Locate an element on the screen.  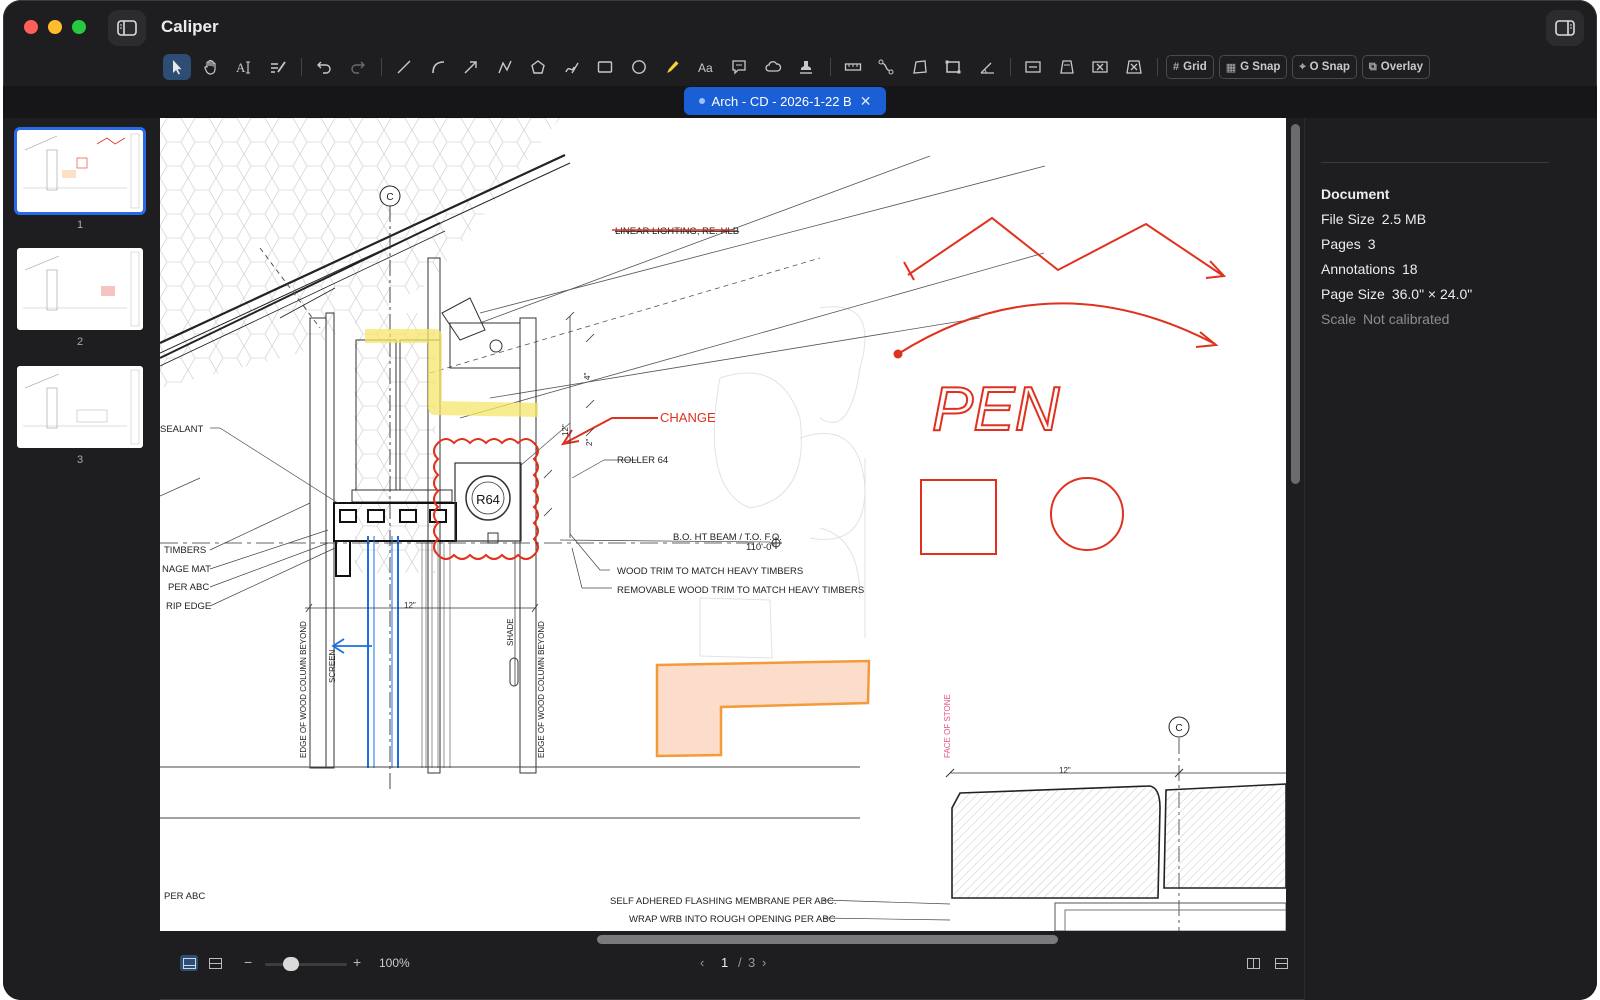
tool-ruler is located at coordinates (853, 67).